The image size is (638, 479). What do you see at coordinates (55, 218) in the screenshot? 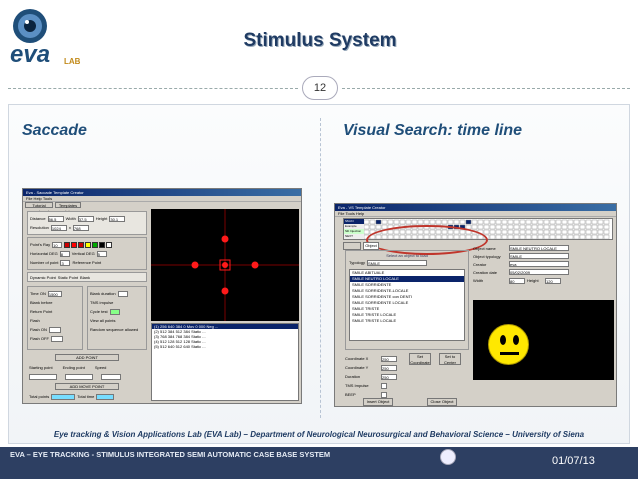
I see `distance-field: 56.5` at bounding box center [55, 218].